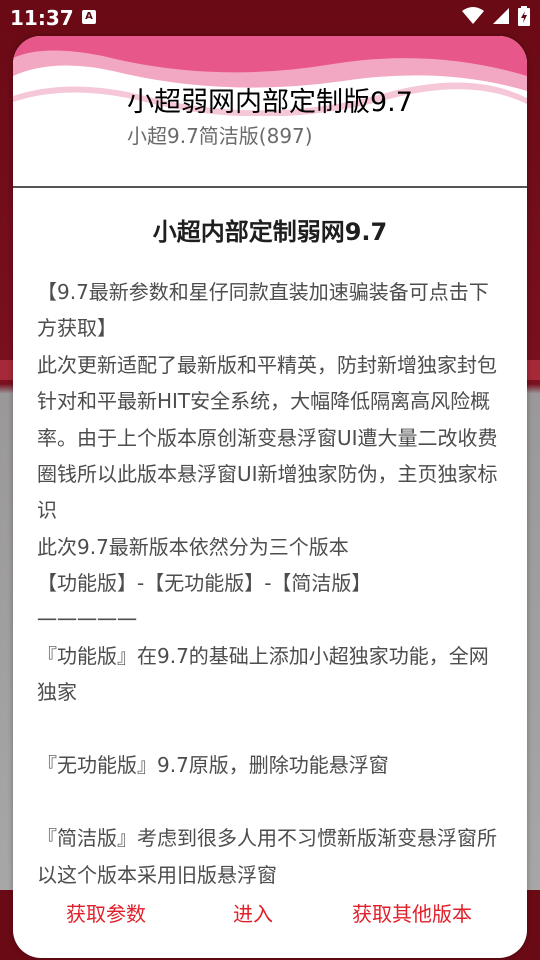 Image resolution: width=540 pixels, height=960 pixels. I want to click on header-divider, so click(270, 187).